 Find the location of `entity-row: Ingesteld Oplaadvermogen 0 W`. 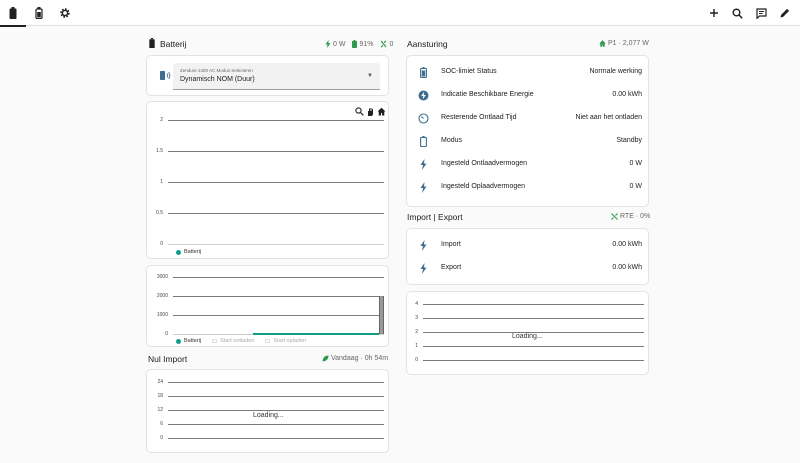

entity-row: Ingesteld Oplaadvermogen 0 W is located at coordinates (528, 187).